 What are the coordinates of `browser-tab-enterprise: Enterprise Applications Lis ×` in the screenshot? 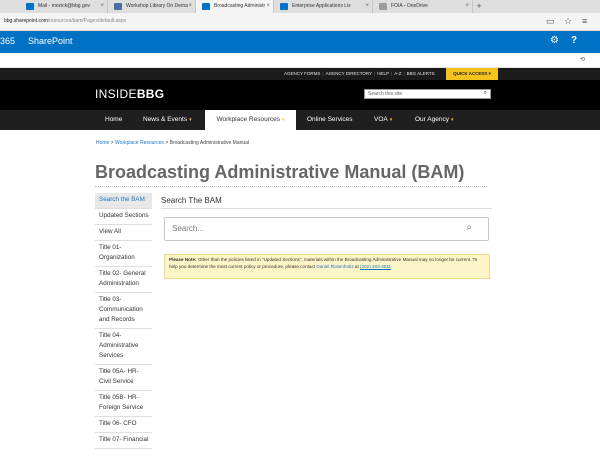 It's located at (323, 6).